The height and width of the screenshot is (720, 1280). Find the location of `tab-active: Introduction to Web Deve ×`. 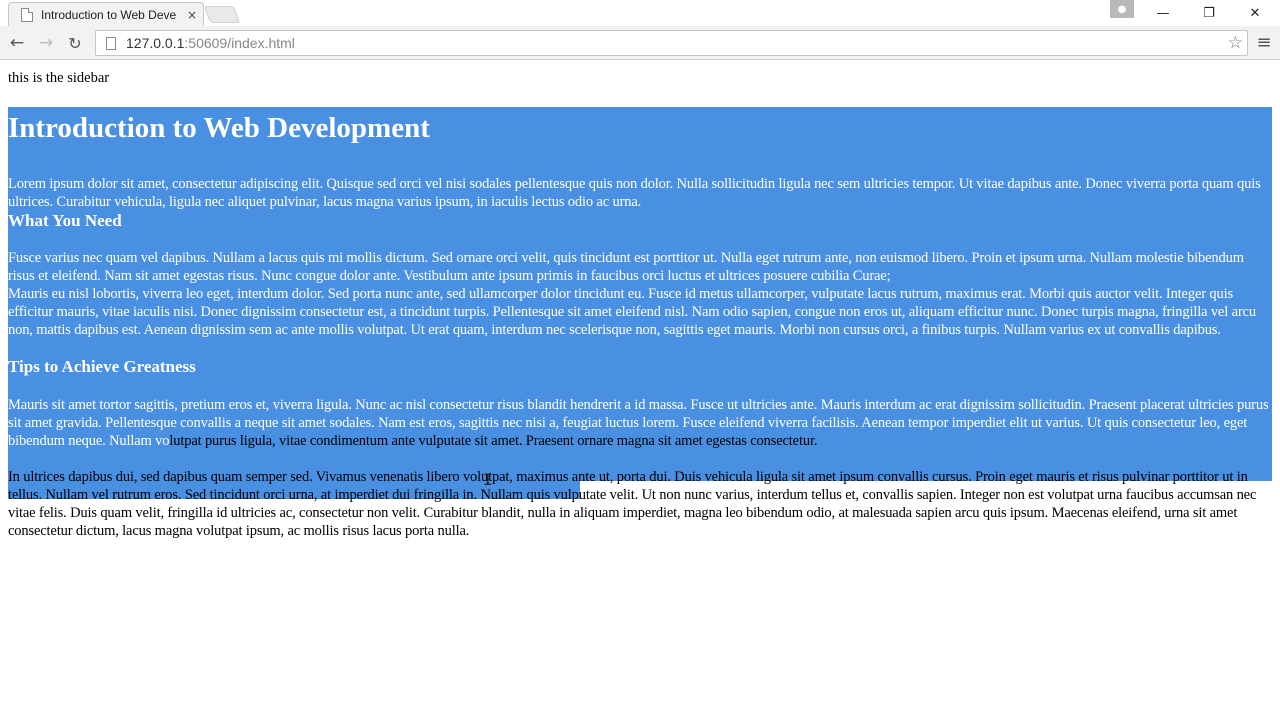

tab-active: Introduction to Web Deve × is located at coordinates (106, 14).